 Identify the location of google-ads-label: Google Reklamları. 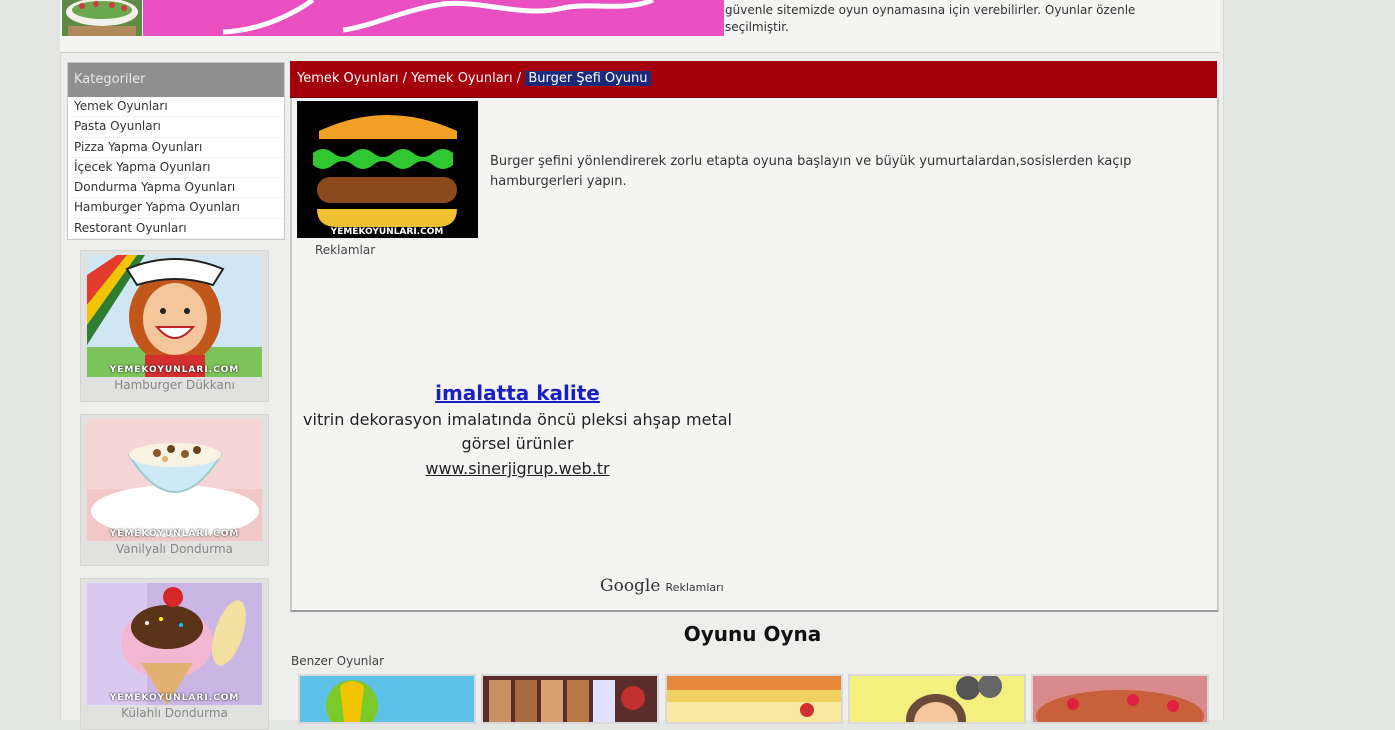
(662, 586).